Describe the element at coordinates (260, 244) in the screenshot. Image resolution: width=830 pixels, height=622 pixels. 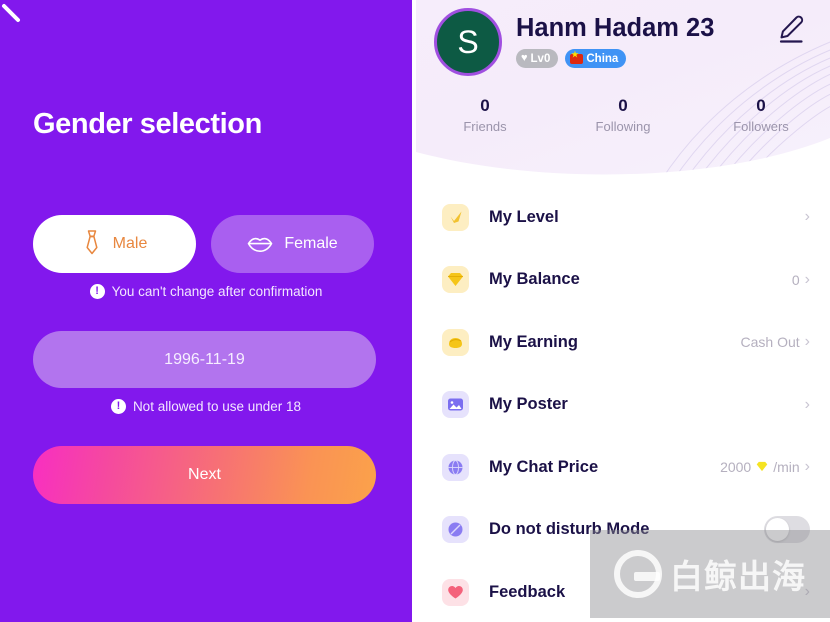
I see `lips-icon` at that location.